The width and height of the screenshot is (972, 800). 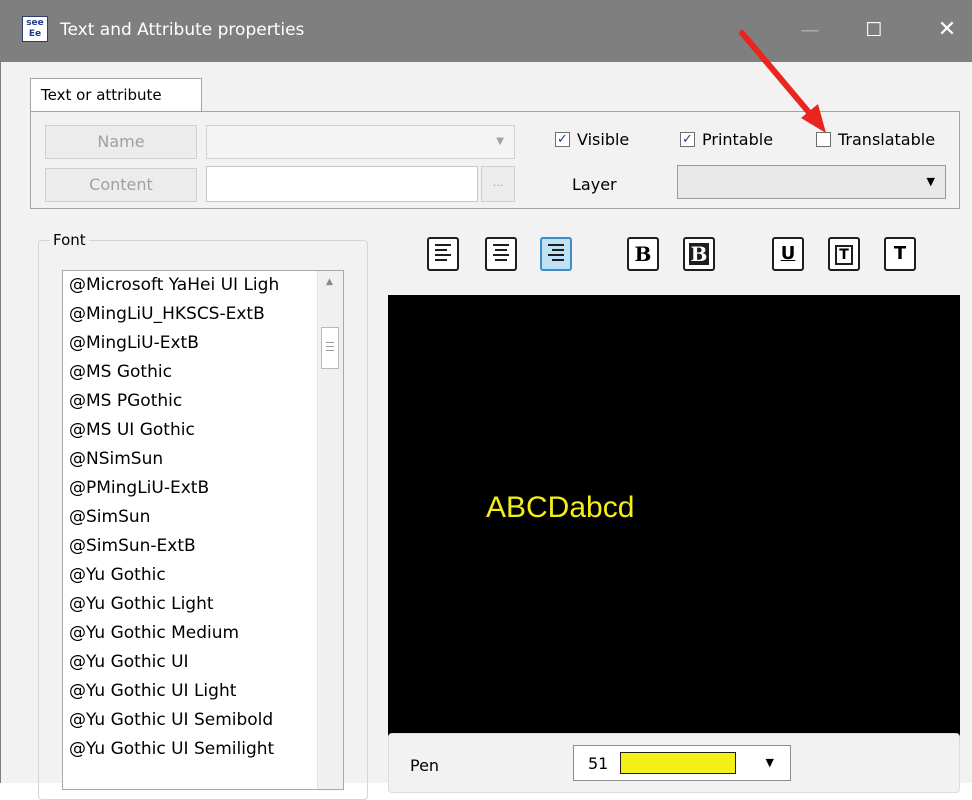 I want to click on pen-number: 51, so click(x=598, y=763).